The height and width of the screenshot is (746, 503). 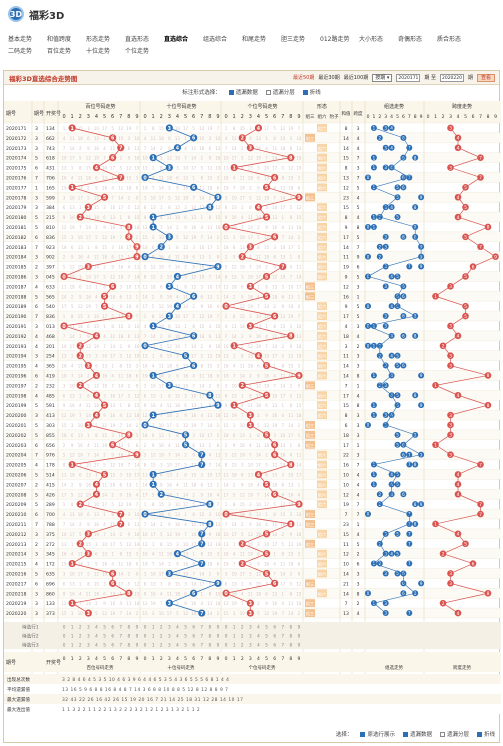 I want to click on span-cell: 2, so click(x=358, y=604).